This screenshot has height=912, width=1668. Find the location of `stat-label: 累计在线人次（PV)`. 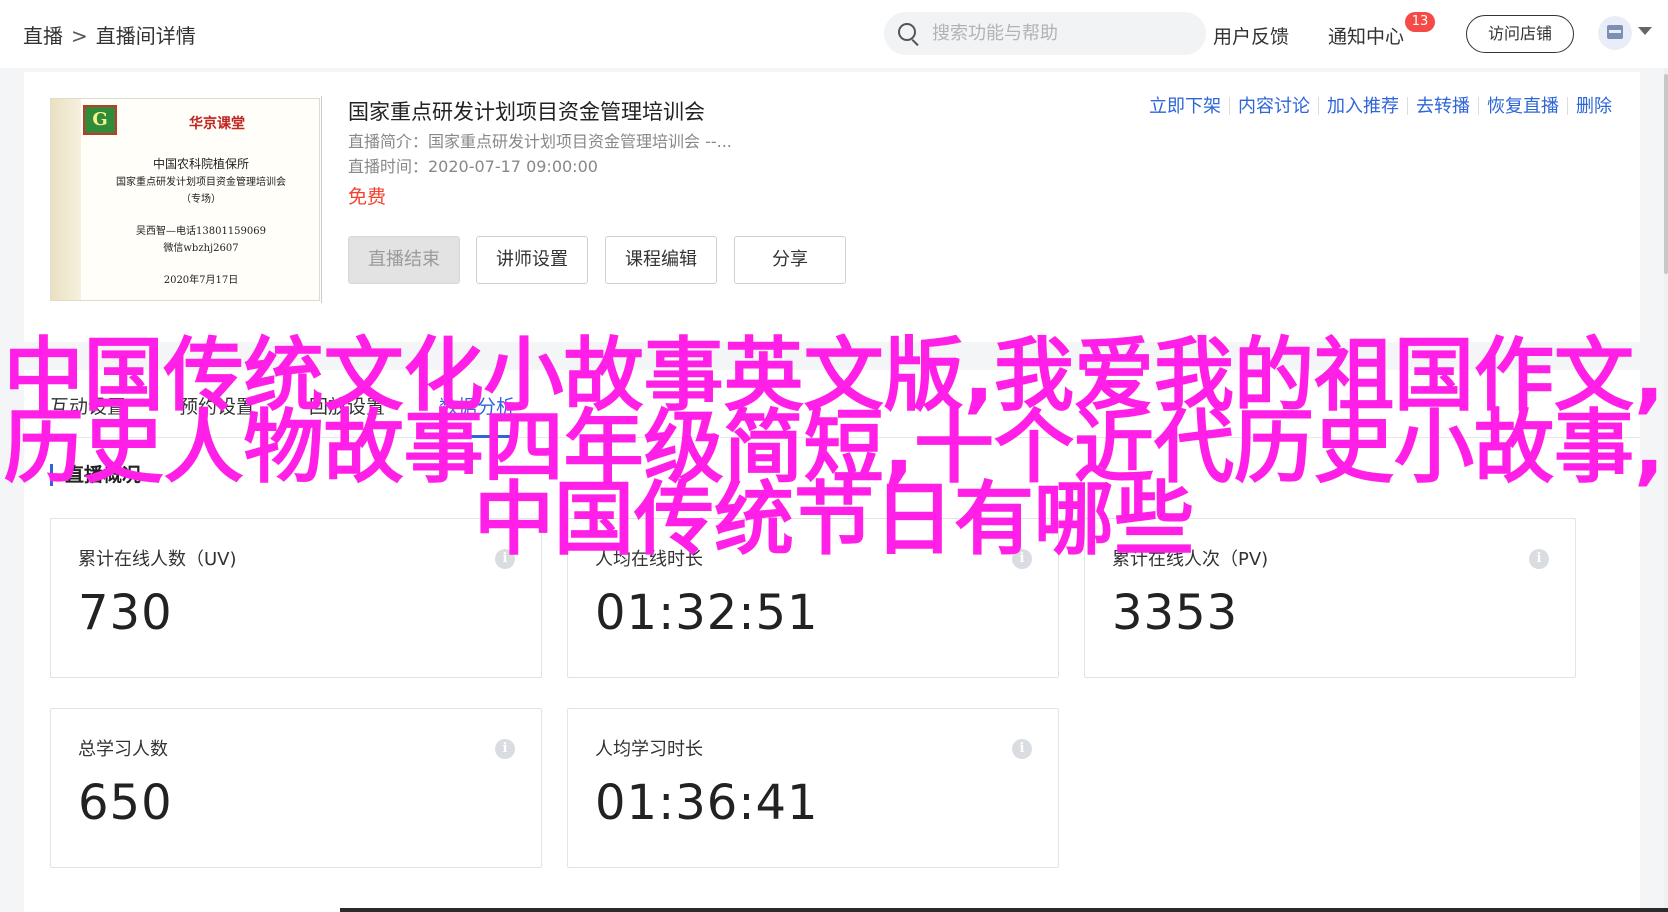

stat-label: 累计在线人次（PV) is located at coordinates (1190, 559).